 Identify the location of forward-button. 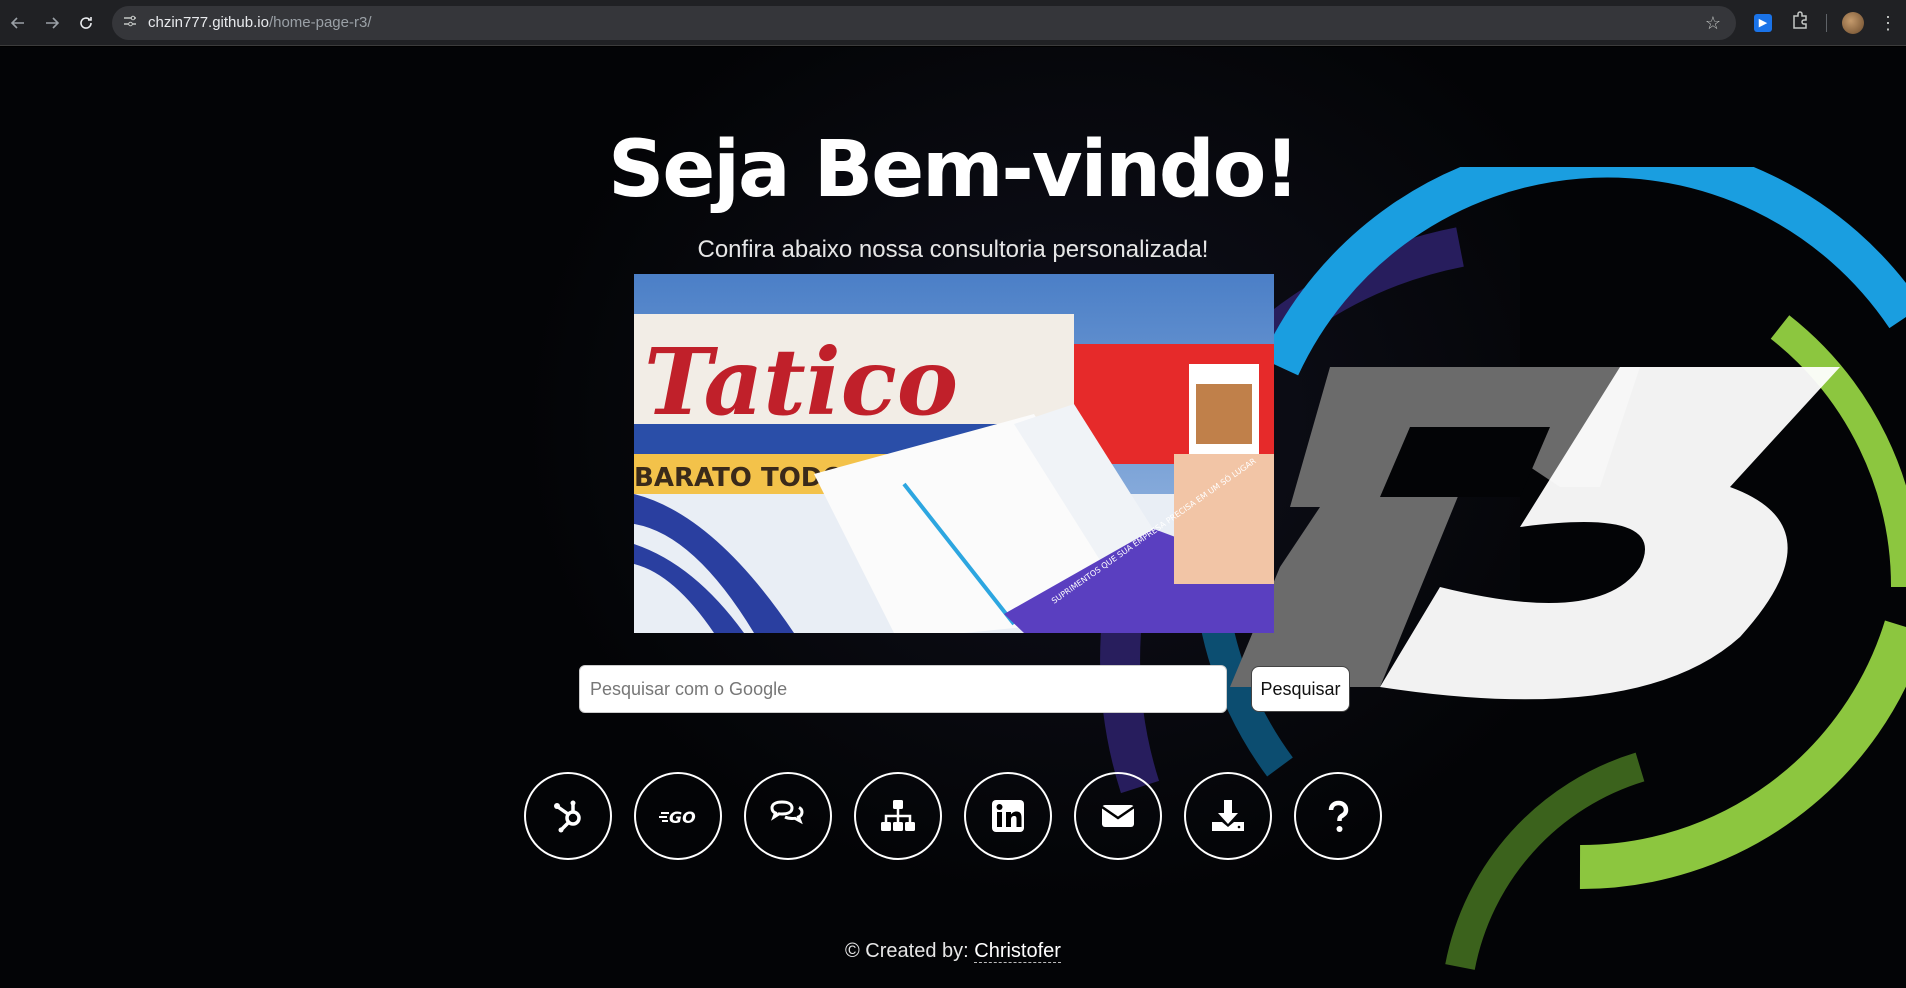
(52, 23).